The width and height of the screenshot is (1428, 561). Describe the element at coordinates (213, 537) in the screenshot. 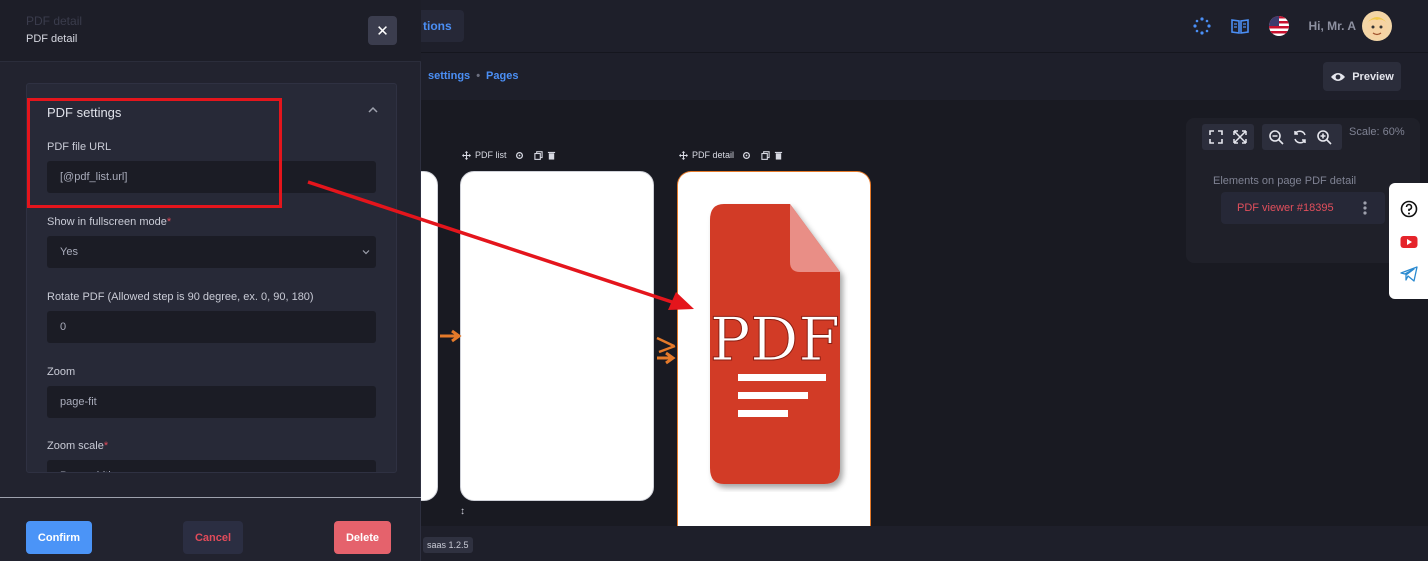

I see `cancel-button: Cancel` at that location.